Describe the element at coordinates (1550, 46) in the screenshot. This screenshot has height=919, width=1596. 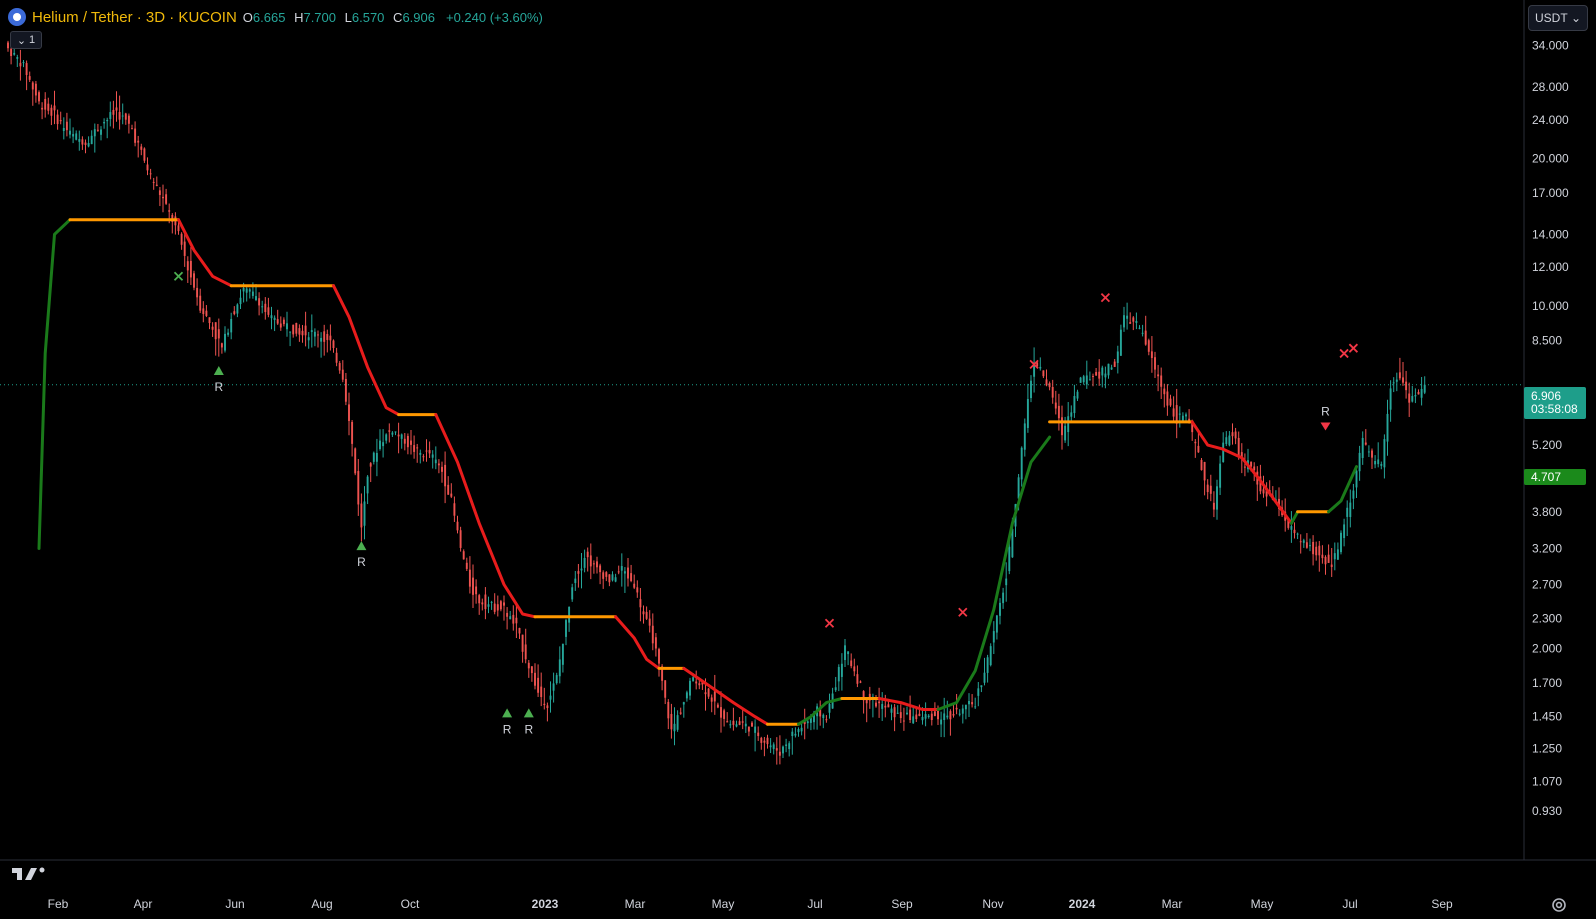
I see `y-tick-label: 34.000` at that location.